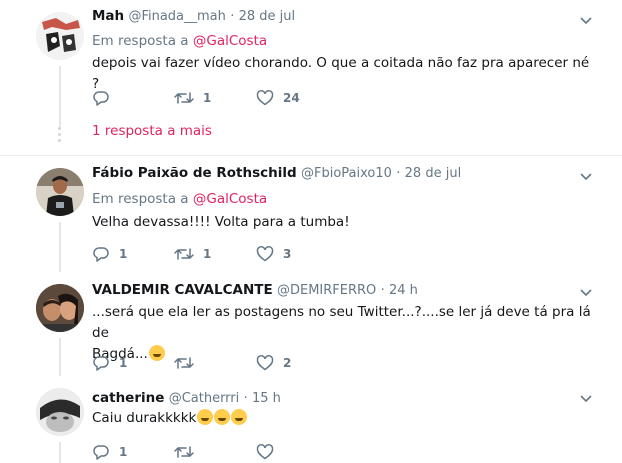 The width and height of the screenshot is (622, 463). I want to click on user-name: Mah, so click(108, 16).